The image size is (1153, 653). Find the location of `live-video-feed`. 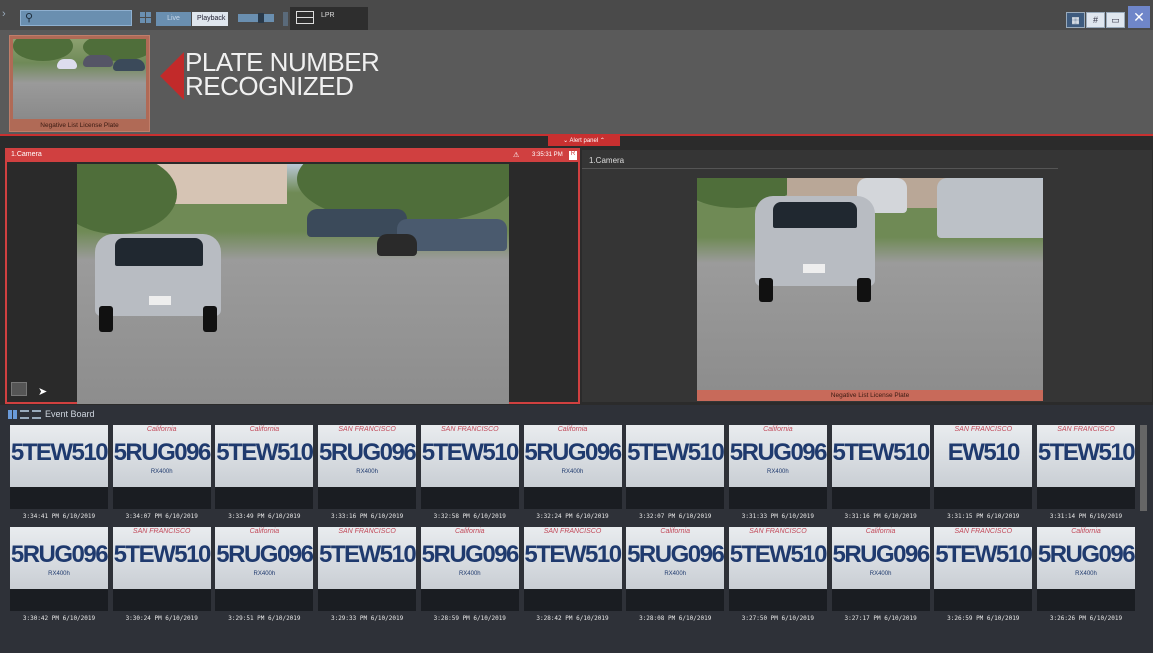

live-video-feed is located at coordinates (293, 284).